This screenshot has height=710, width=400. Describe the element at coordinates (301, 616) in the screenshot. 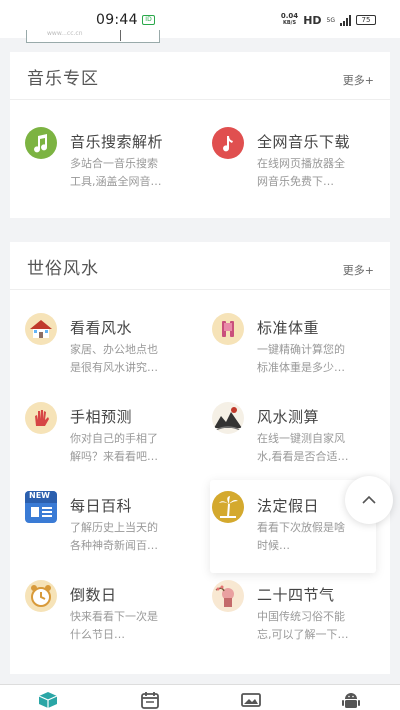

I see `item-desc-line: 中国传统习俗不能` at that location.